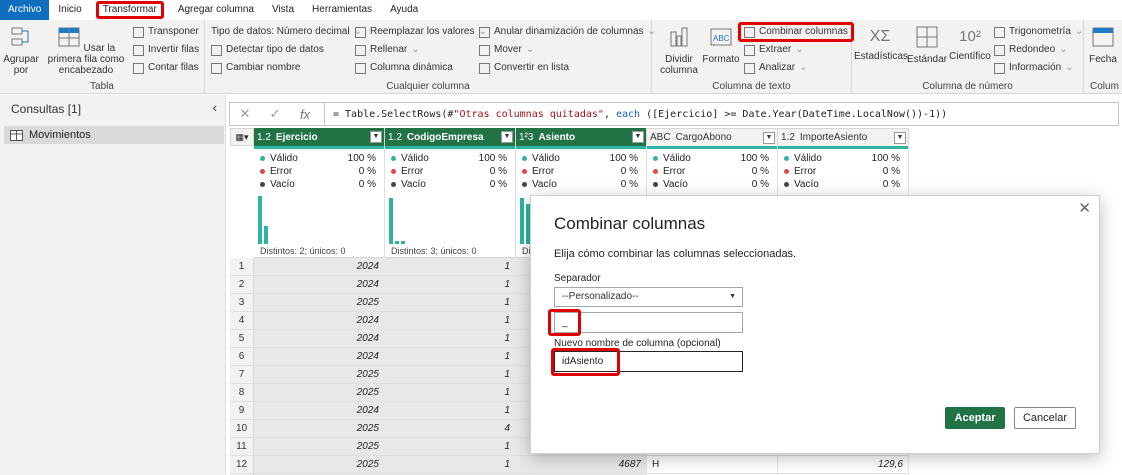 The height and width of the screenshot is (475, 1122). Describe the element at coordinates (581, 465) in the screenshot. I see `table-cell: 4687` at that location.